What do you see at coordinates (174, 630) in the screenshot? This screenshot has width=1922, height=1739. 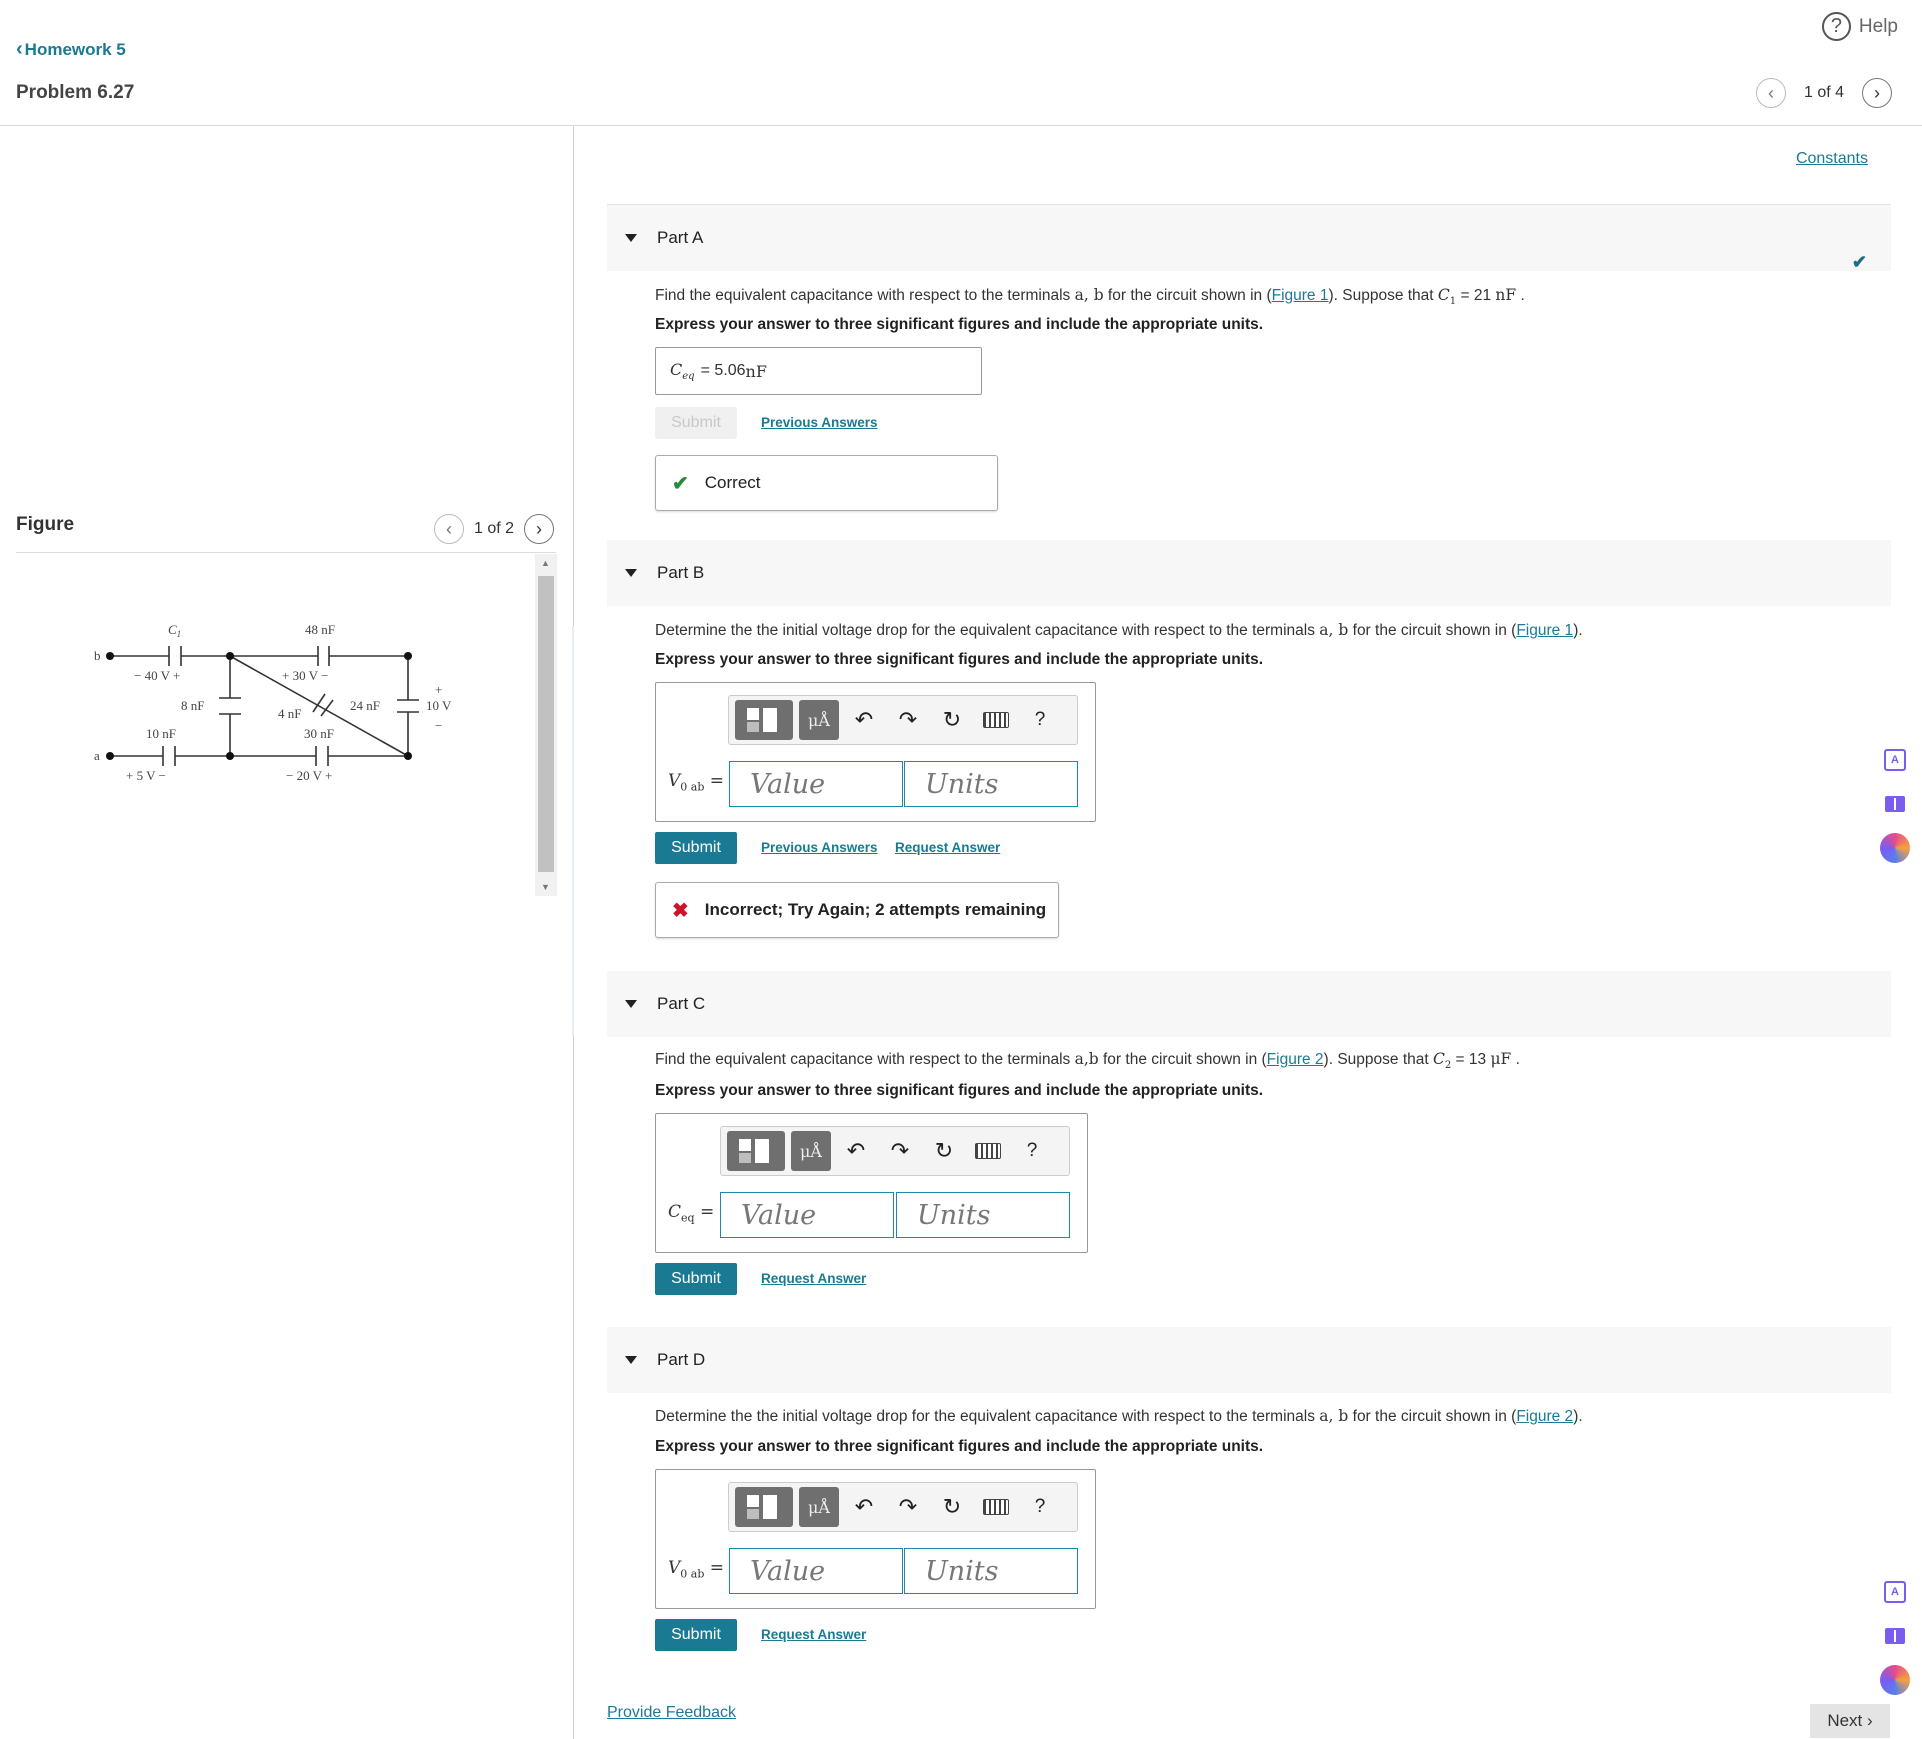 I see `c1-label: C1` at bounding box center [174, 630].